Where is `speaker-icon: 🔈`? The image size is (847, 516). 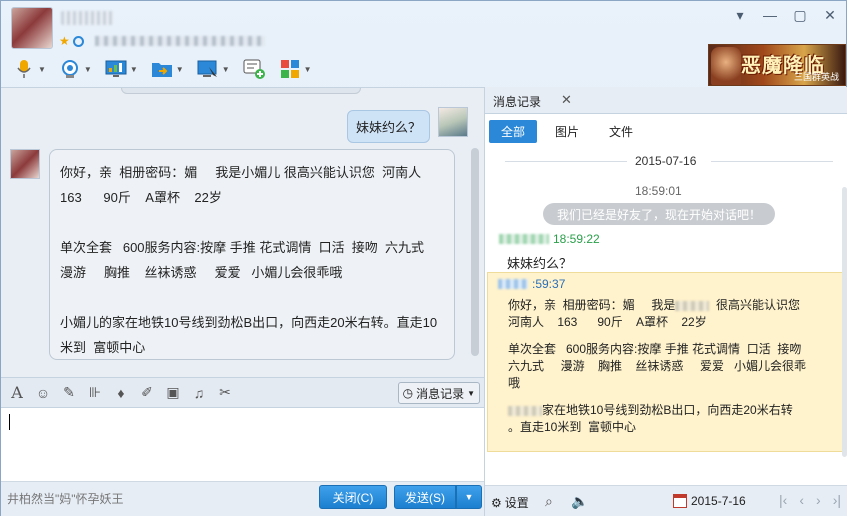
speaker-icon: 🔈 is located at coordinates (579, 501).